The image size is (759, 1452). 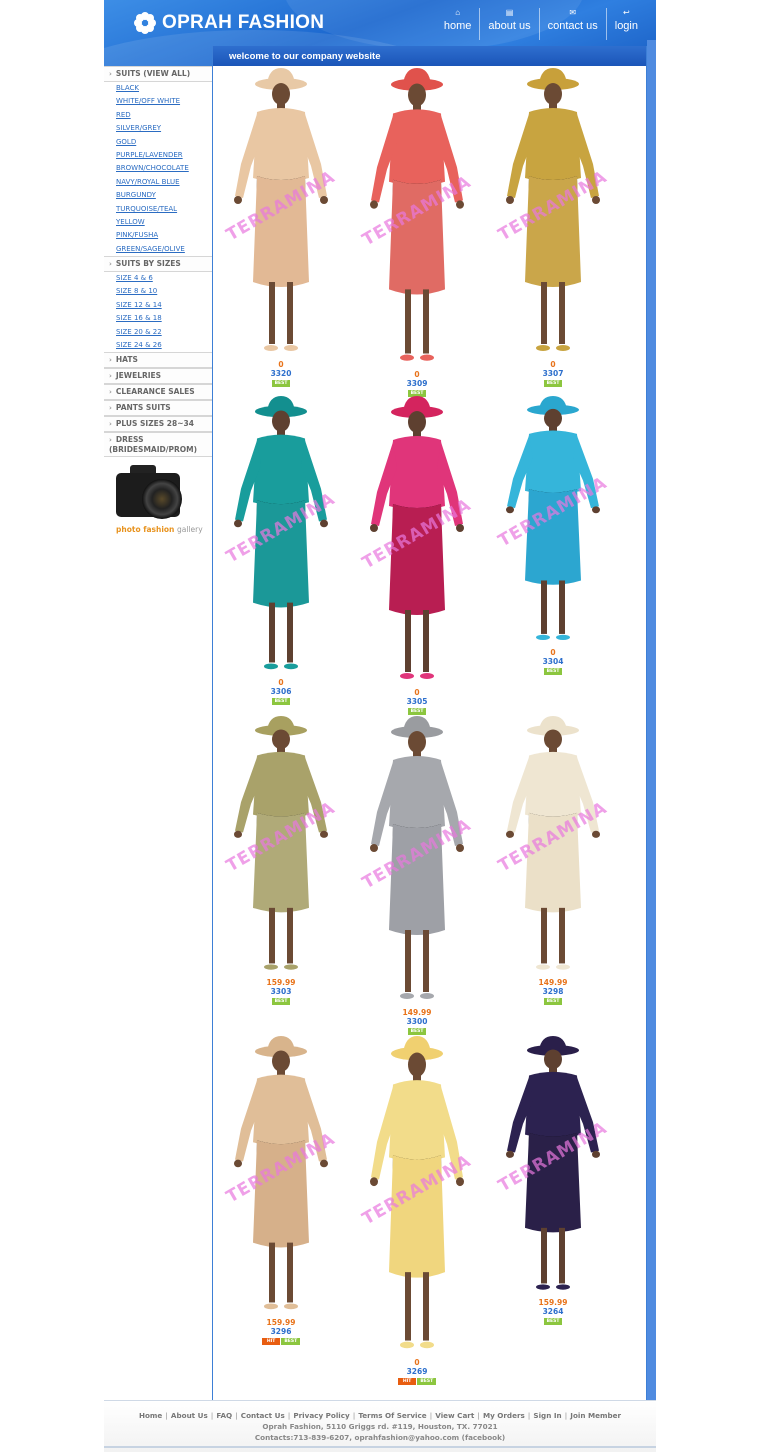 What do you see at coordinates (281, 1332) in the screenshot?
I see `product-code: 3296` at bounding box center [281, 1332].